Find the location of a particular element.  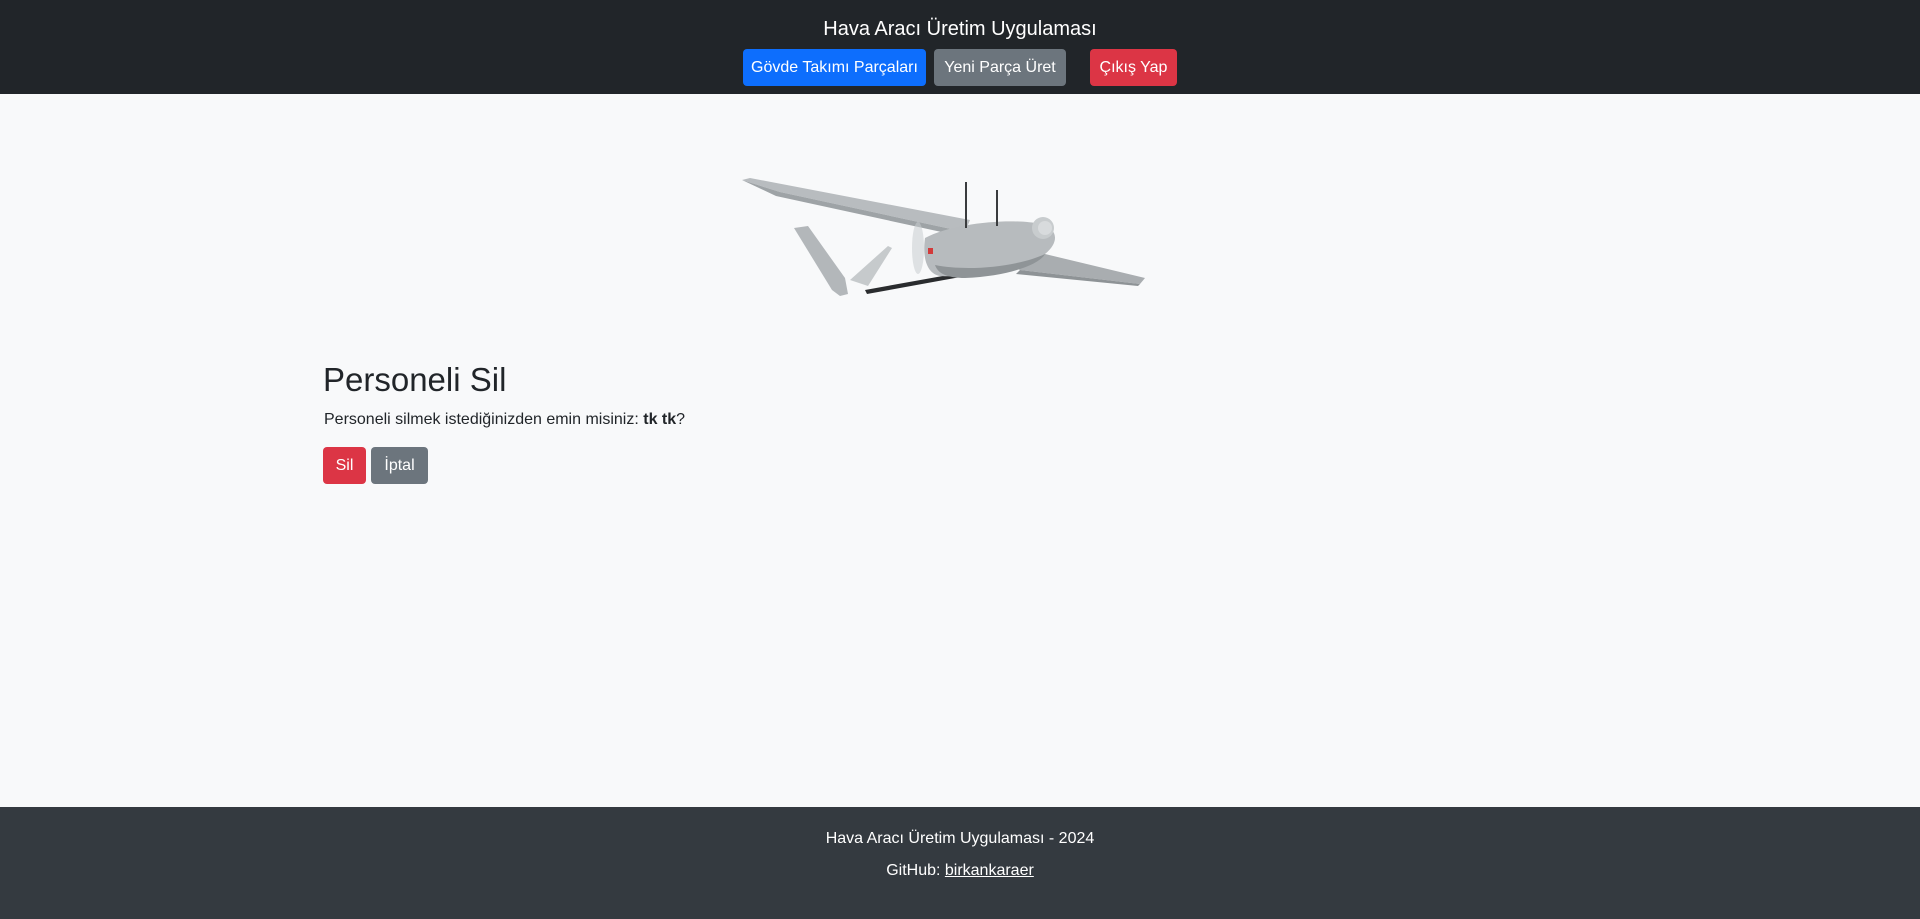

confirmation-suffix: ? is located at coordinates (681, 419).